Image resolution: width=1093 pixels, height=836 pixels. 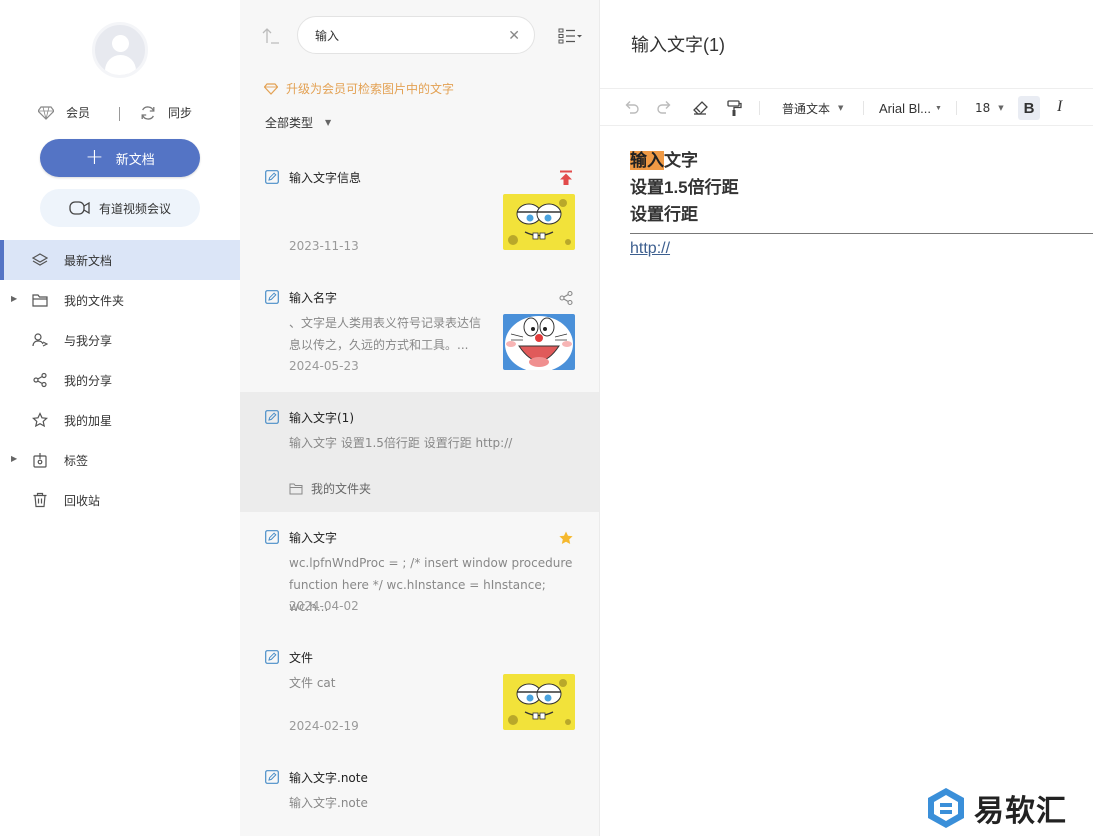 I want to click on sidebar-item-label: 与我分享, so click(x=88, y=340).